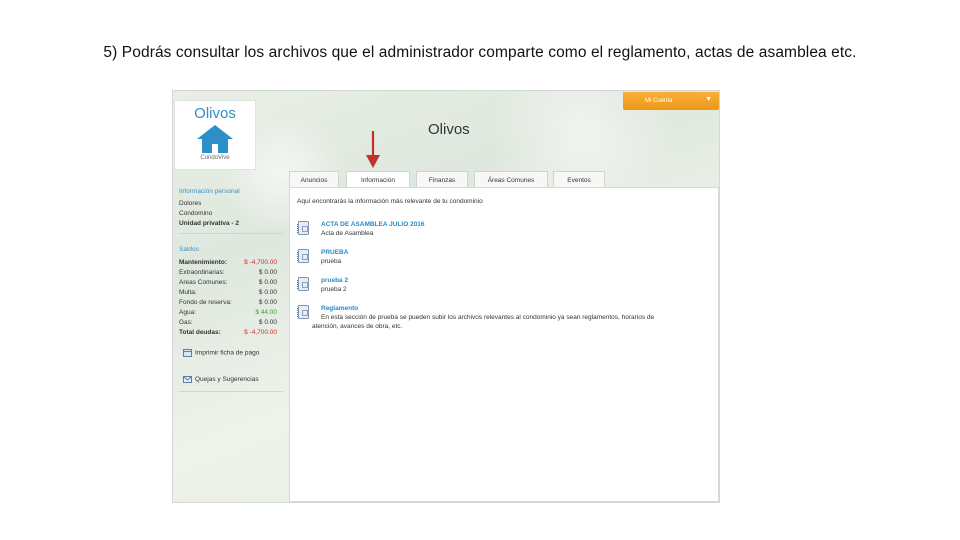 This screenshot has height=540, width=960. What do you see at coordinates (189, 249) in the screenshot?
I see `balances-header: Saldos` at bounding box center [189, 249].